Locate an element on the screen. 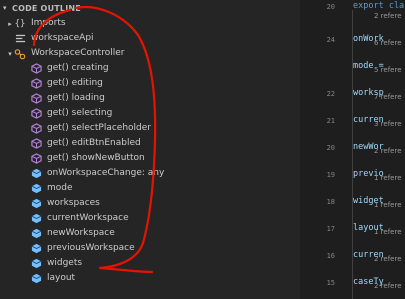 The width and height of the screenshot is (405, 299). outline-item-label: currentWorkspace is located at coordinates (88, 218).